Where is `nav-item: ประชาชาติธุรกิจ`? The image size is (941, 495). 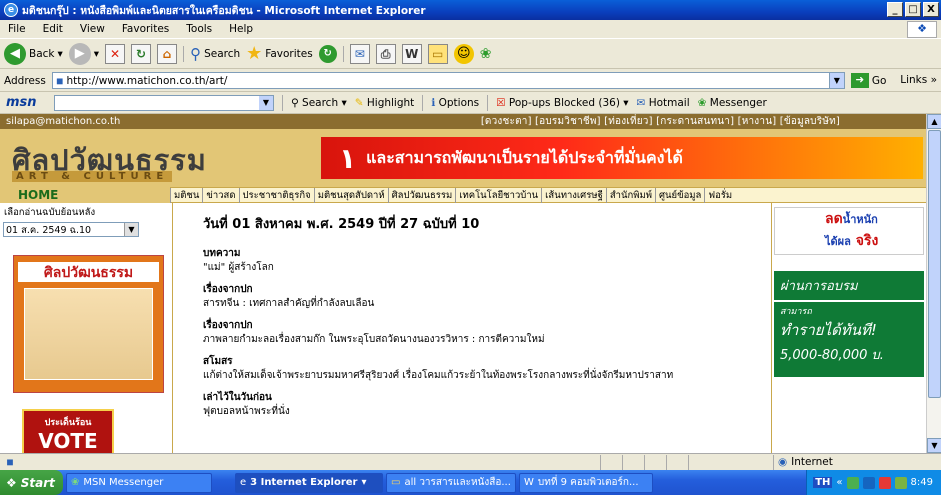 nav-item: ประชาชาติธุรกิจ is located at coordinates (276, 195).